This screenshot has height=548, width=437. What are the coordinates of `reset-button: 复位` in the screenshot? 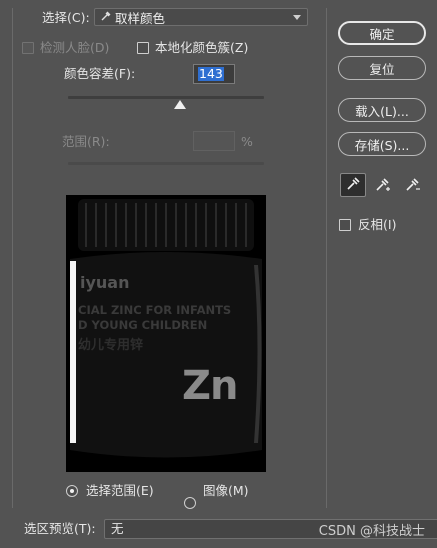 It's located at (382, 68).